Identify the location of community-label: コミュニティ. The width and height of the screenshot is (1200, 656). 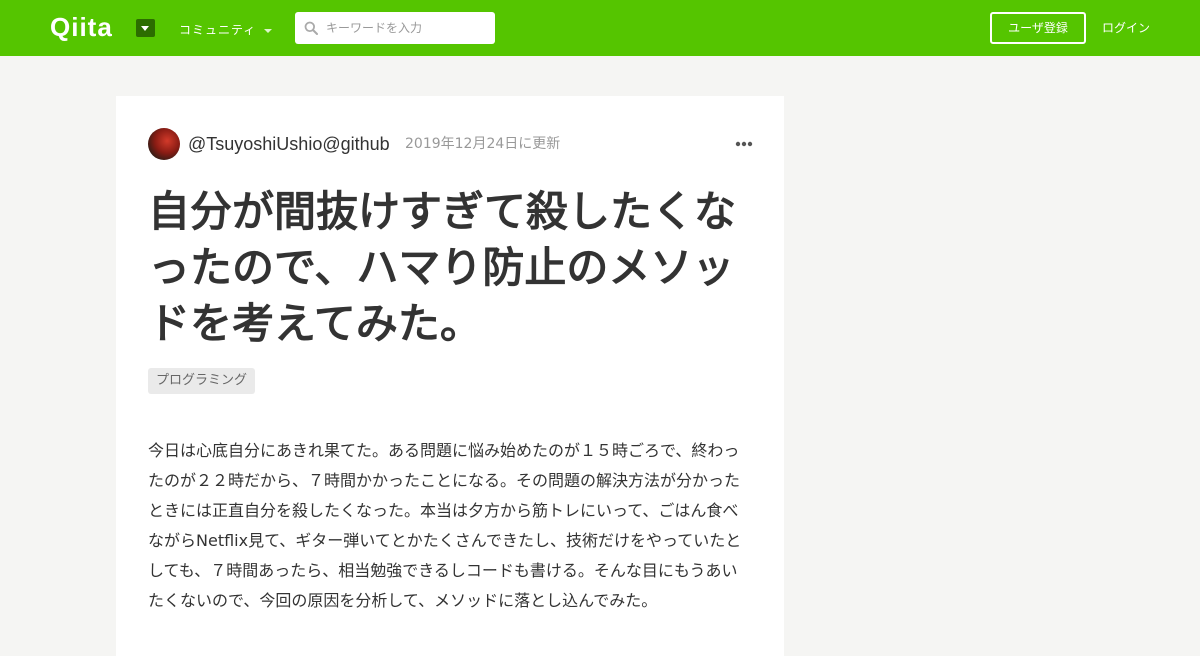
(218, 30).